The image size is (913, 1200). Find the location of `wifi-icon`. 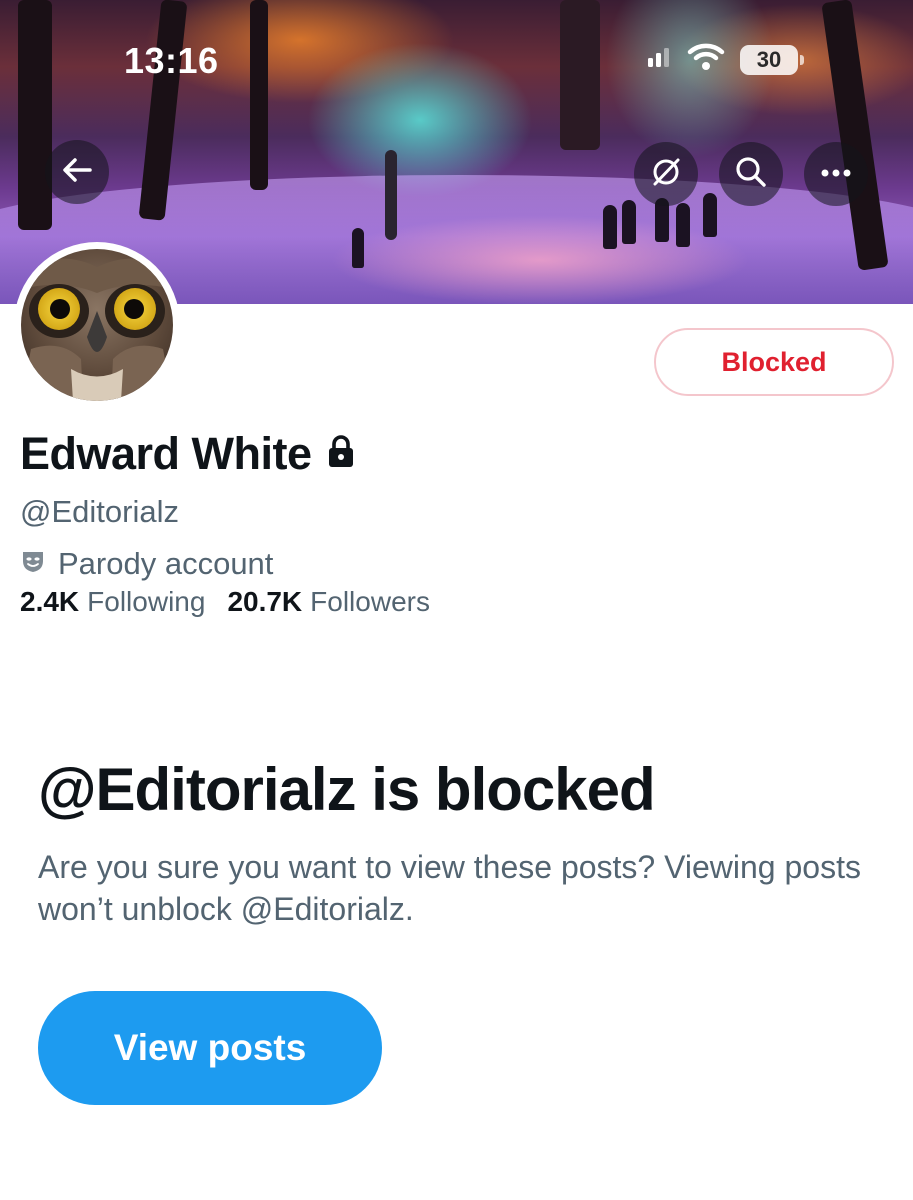

wifi-icon is located at coordinates (706, 59).